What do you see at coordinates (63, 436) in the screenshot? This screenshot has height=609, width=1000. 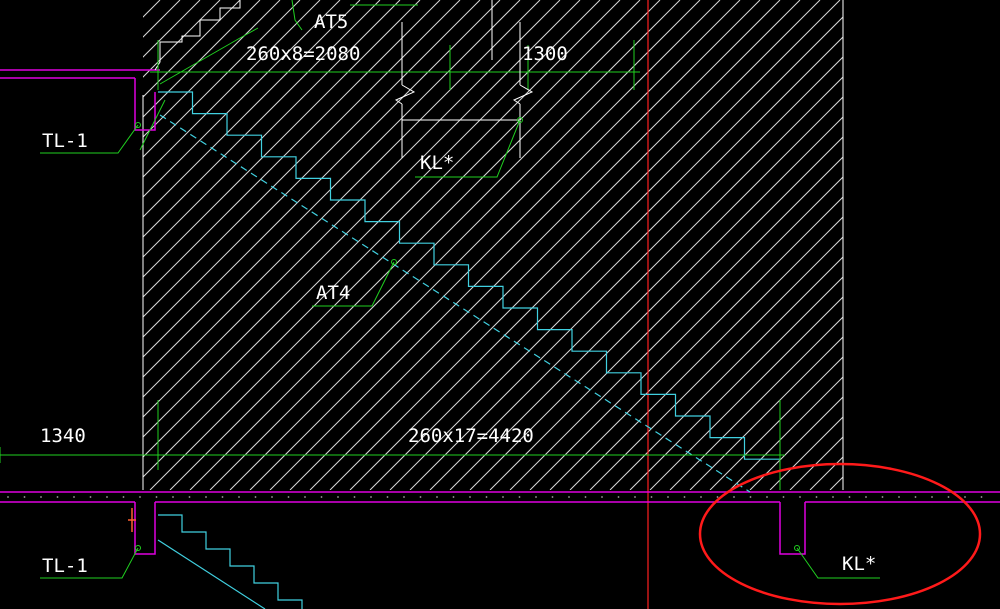 I see `dim-lower-left: 1340` at bounding box center [63, 436].